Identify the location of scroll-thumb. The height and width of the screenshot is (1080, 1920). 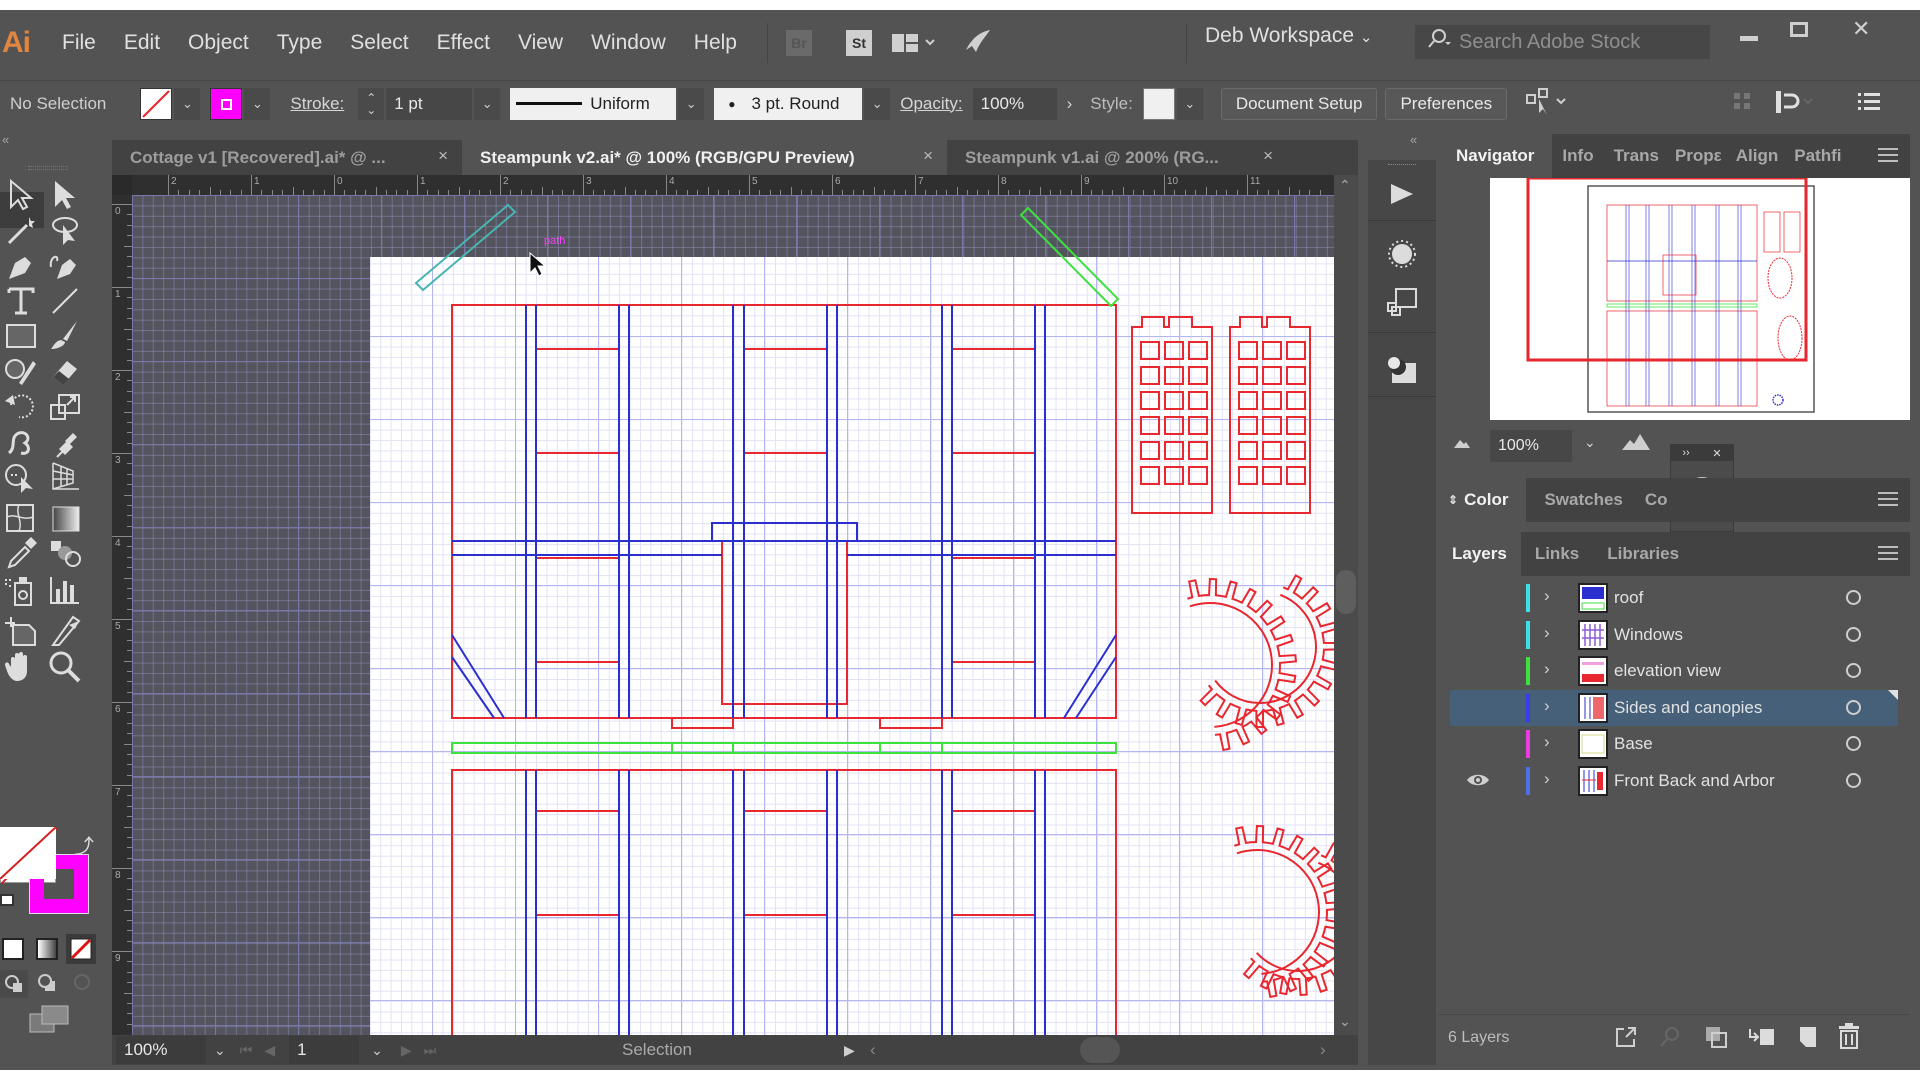
(1346, 592).